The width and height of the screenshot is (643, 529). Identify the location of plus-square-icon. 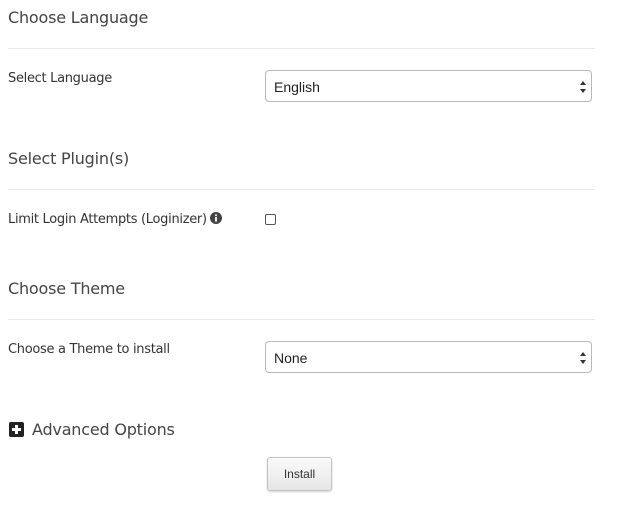
(16, 429).